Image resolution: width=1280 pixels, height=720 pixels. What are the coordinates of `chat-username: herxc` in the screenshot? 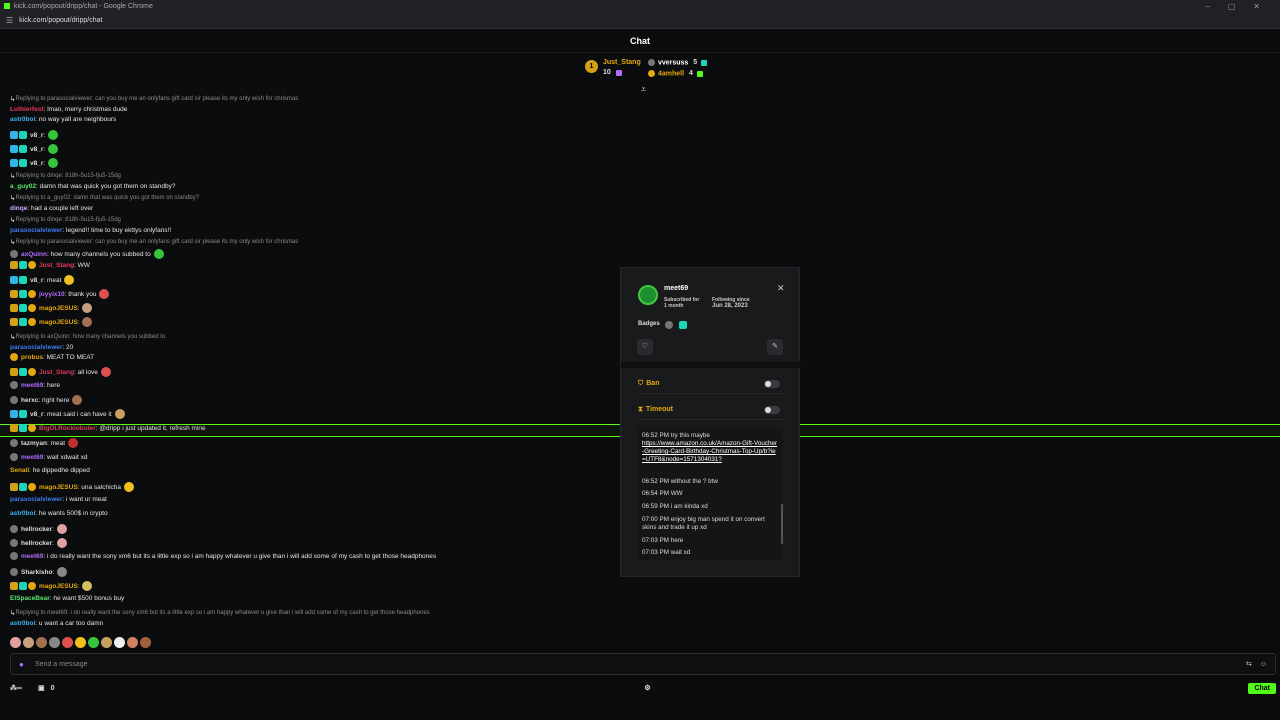 It's located at (29, 400).